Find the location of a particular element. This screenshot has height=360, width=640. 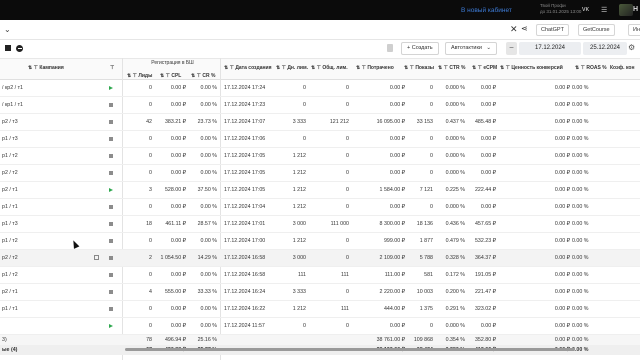

col-roas: ⇅ ⊤ ROAS % is located at coordinates (591, 68).